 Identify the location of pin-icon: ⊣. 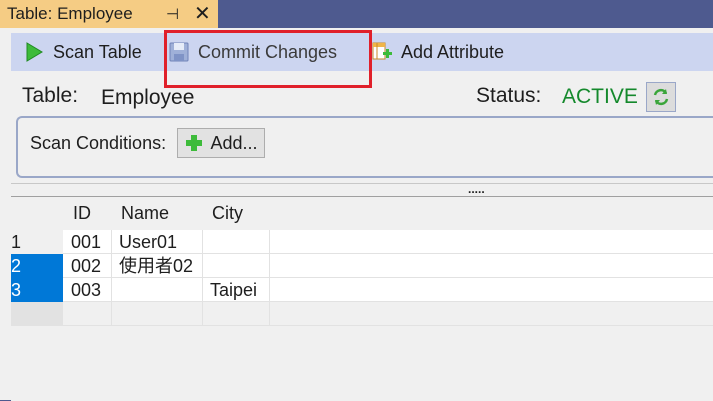
(172, 14).